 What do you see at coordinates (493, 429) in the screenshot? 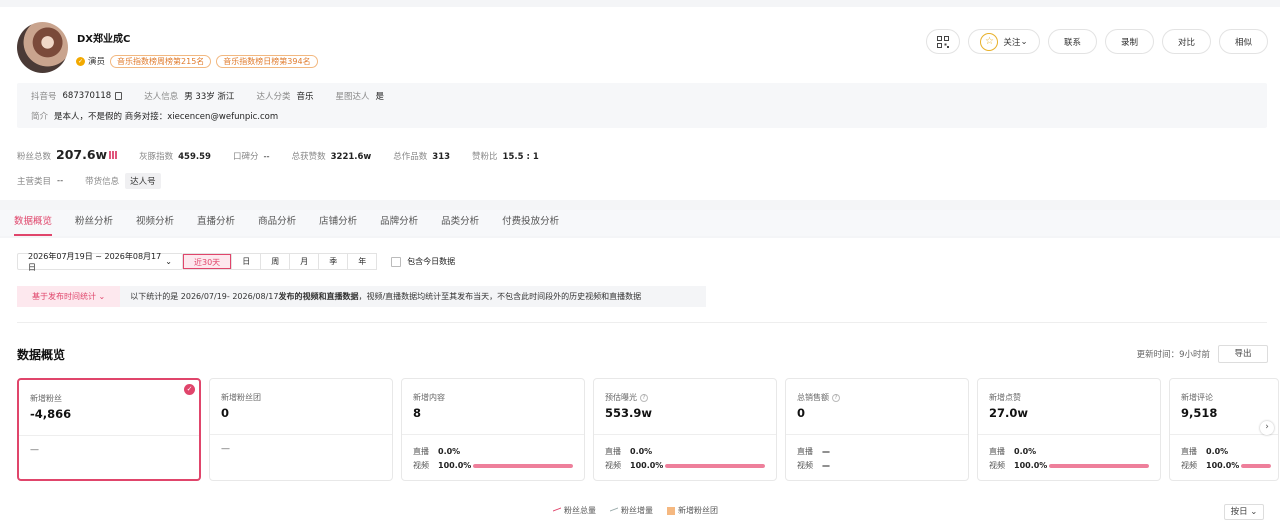
I see `metric-card-new-content: 新增内容 8 直播 0.0% 视频 100.0%` at bounding box center [493, 429].